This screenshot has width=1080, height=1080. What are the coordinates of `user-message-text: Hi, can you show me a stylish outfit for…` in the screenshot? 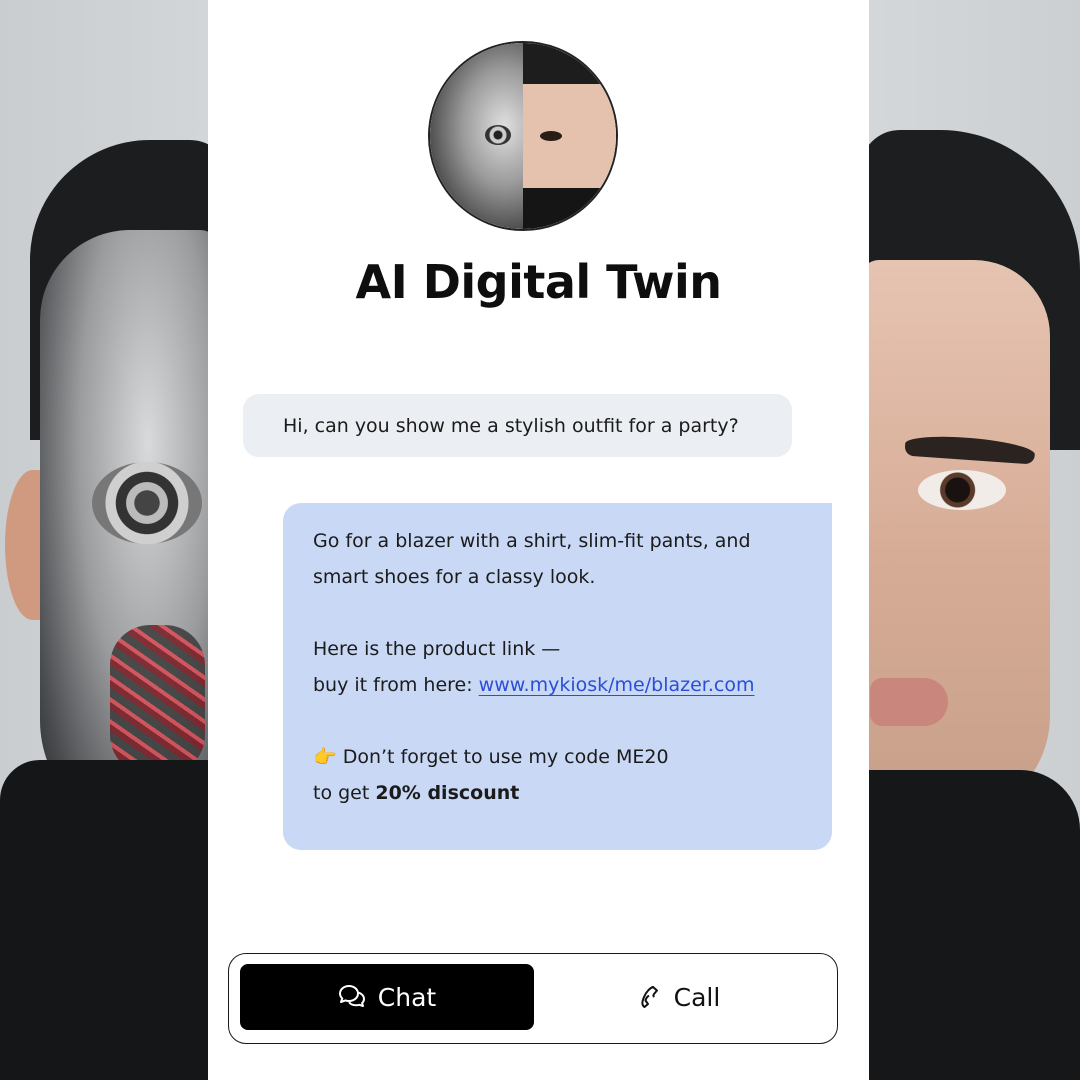 It's located at (511, 425).